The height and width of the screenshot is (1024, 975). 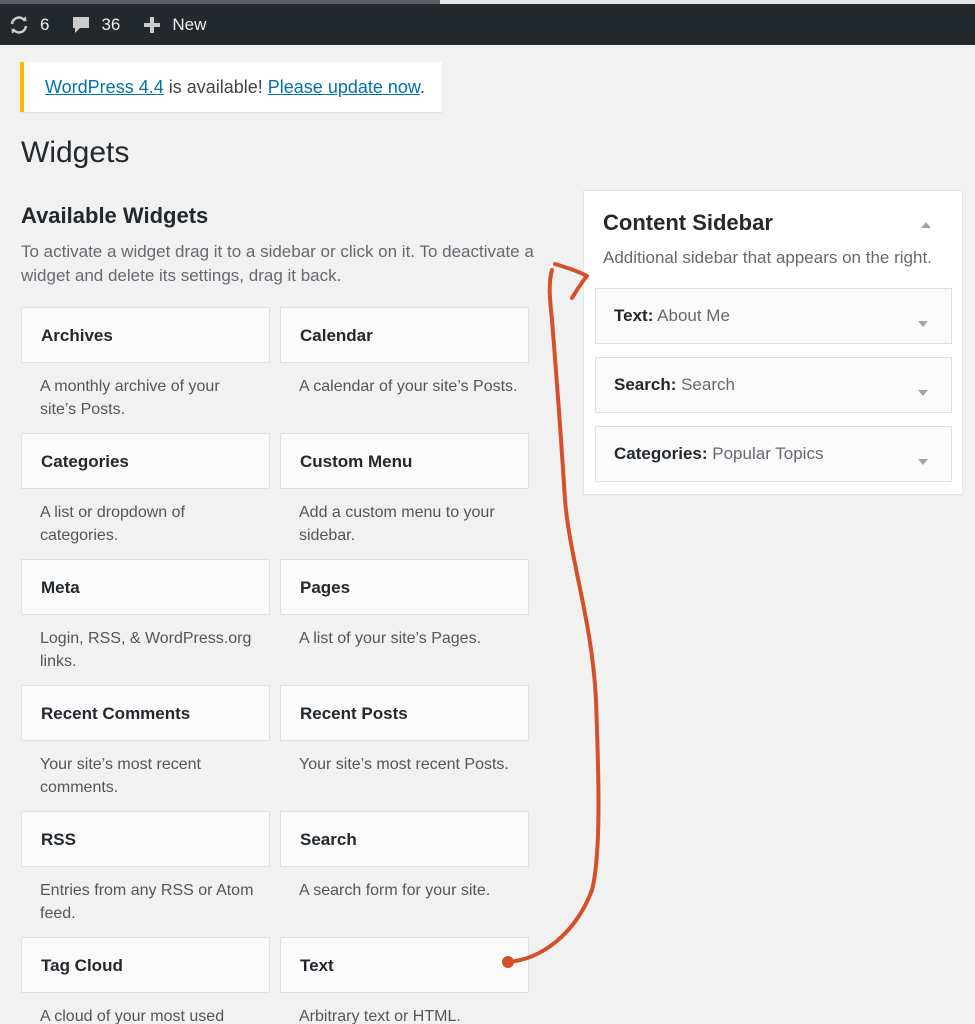 I want to click on sidebar-title: Content Sidebar, so click(x=688, y=223).